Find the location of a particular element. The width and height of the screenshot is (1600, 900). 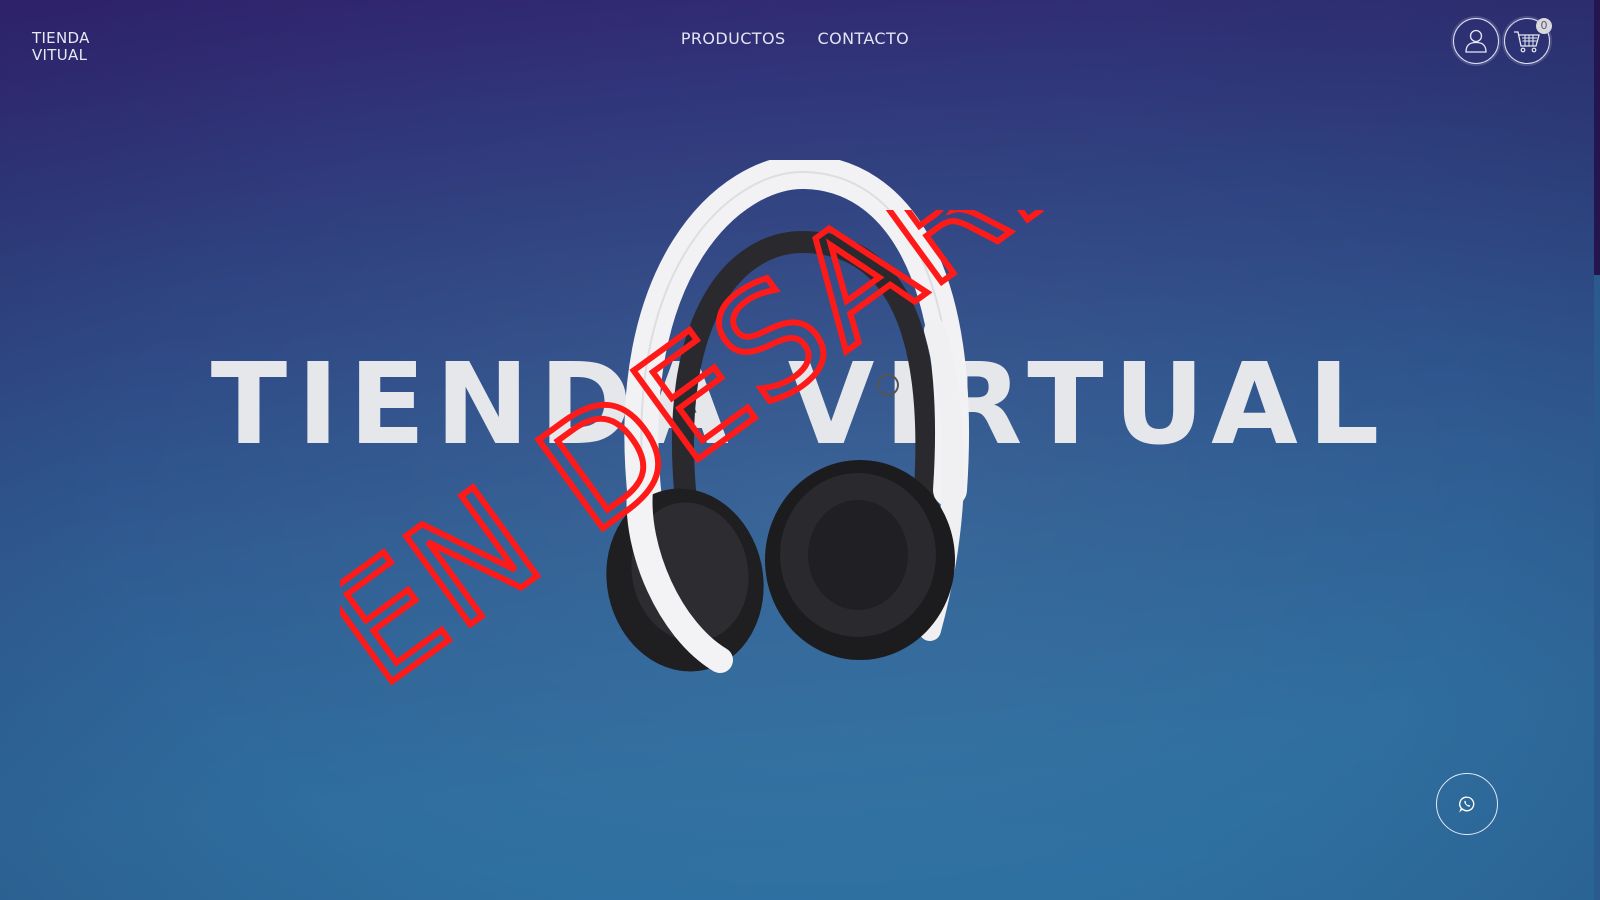

brand-line-2: VITUAL is located at coordinates (60, 55).